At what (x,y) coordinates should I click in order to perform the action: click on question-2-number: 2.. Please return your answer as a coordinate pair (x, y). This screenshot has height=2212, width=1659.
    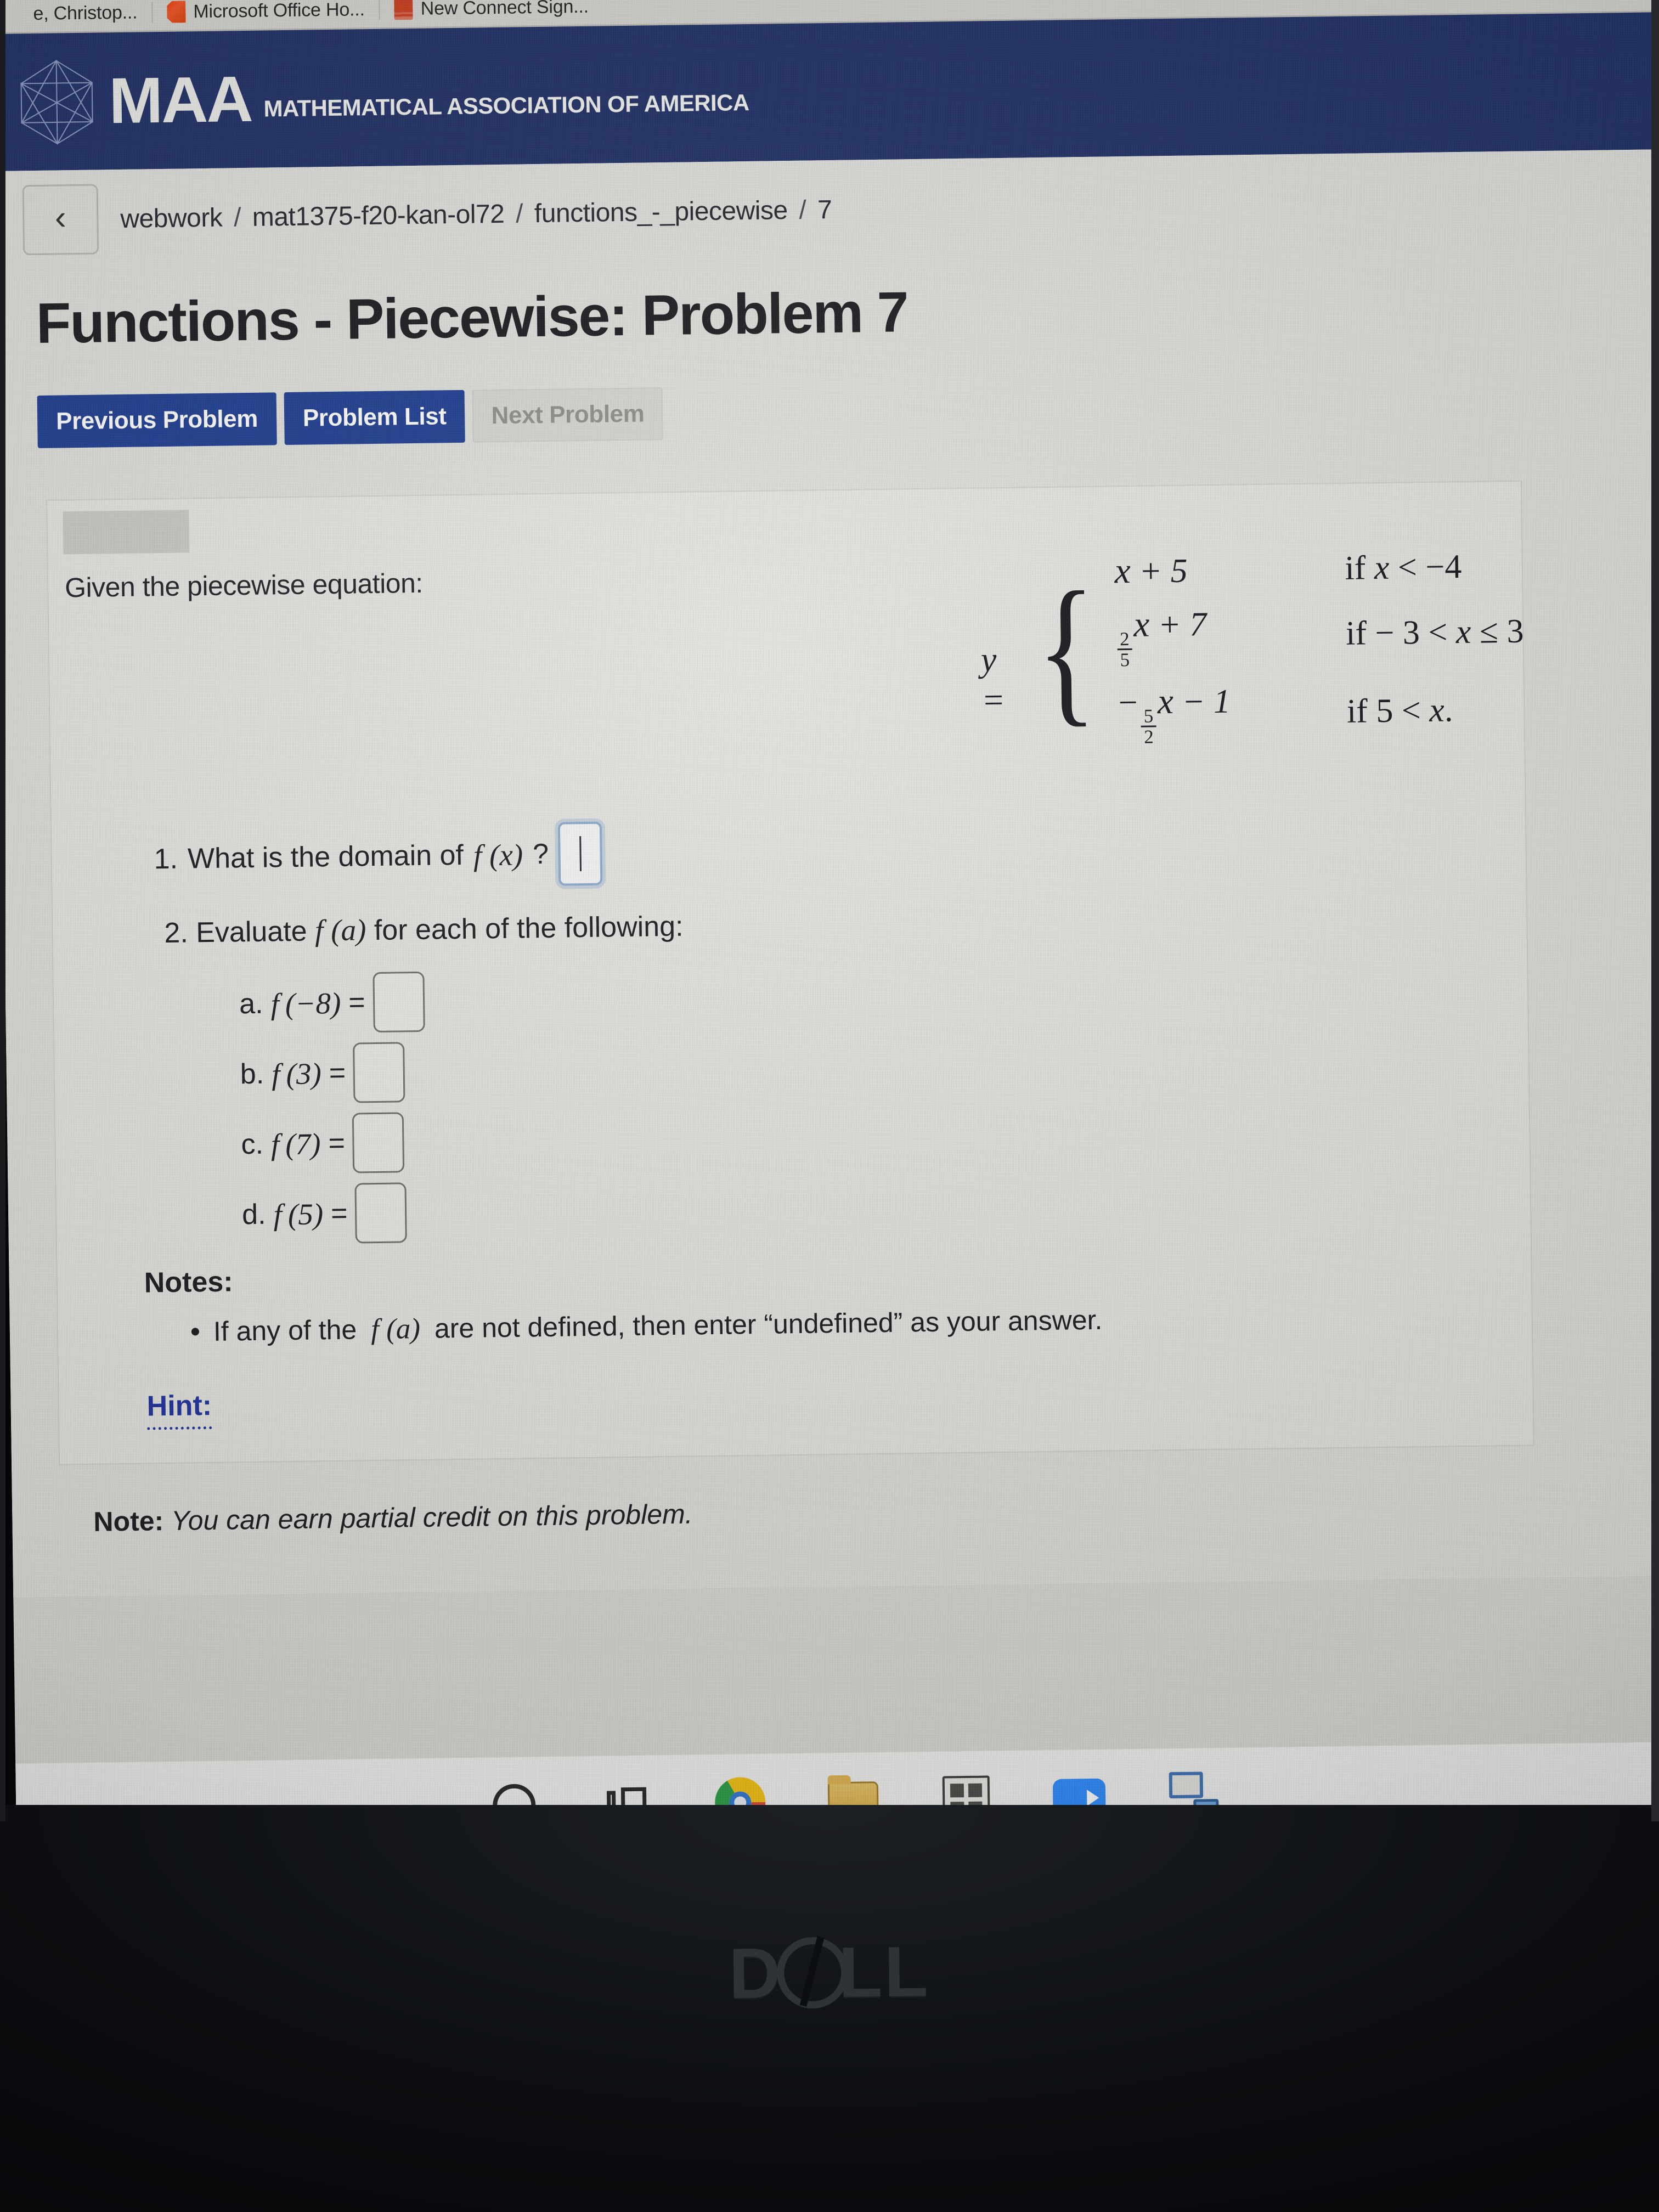
    Looking at the image, I should click on (176, 933).